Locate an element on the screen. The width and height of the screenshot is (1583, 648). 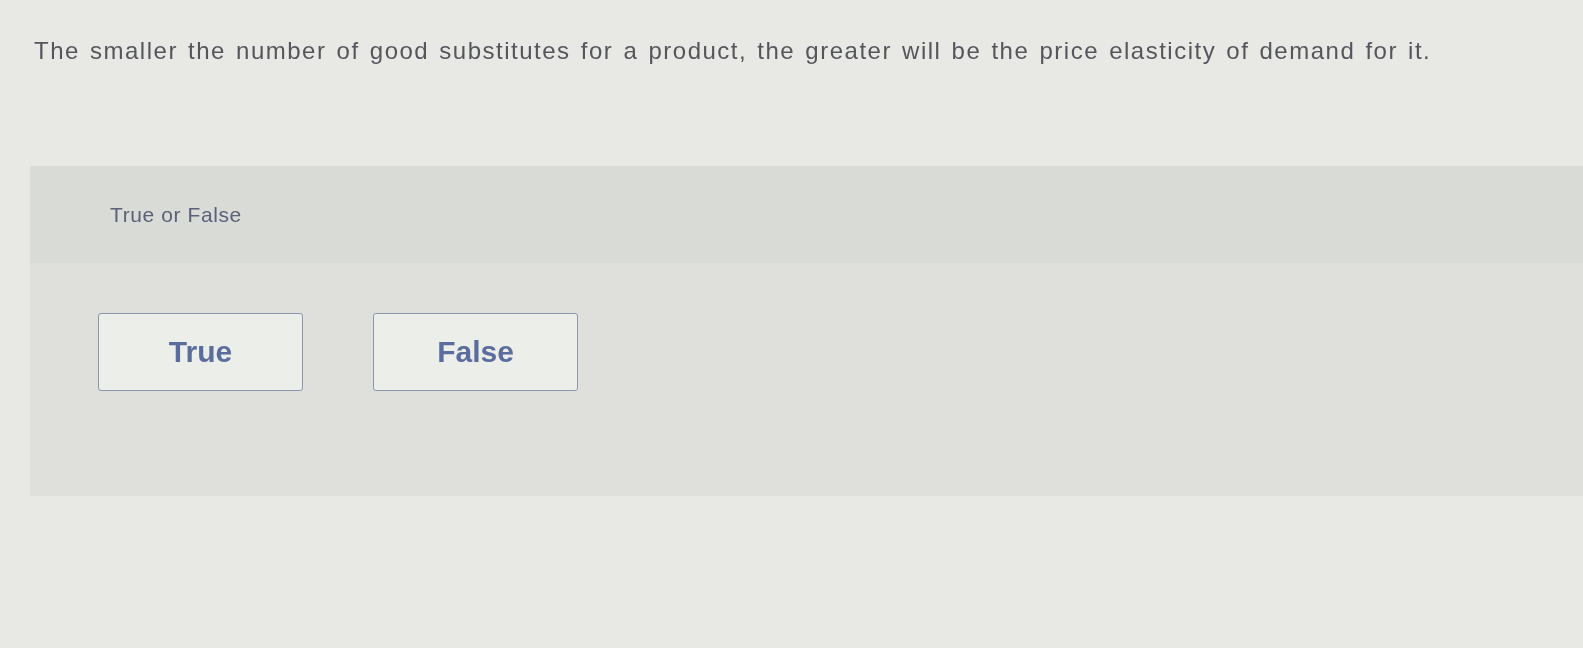
prompt-text: True or False is located at coordinates (176, 214).